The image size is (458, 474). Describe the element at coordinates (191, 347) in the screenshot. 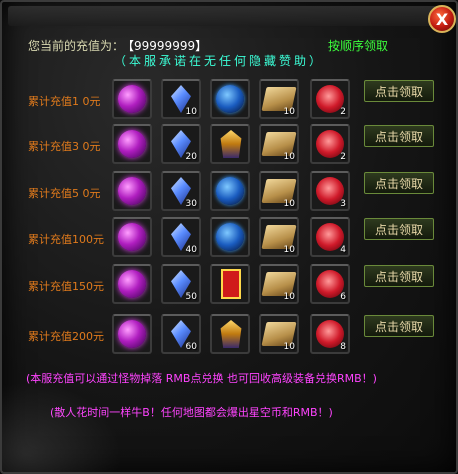

I see `item-count: 60` at that location.